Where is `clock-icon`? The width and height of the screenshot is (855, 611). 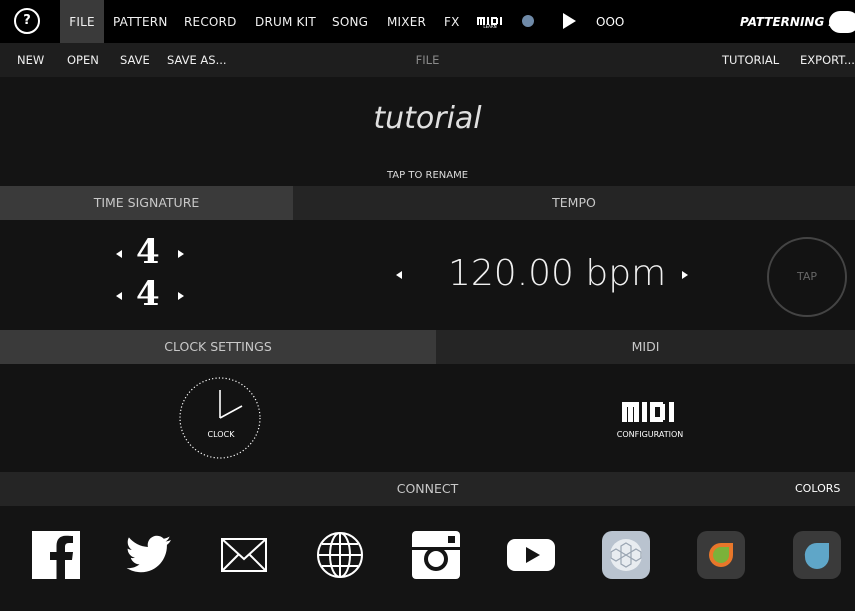 clock-icon is located at coordinates (220, 418).